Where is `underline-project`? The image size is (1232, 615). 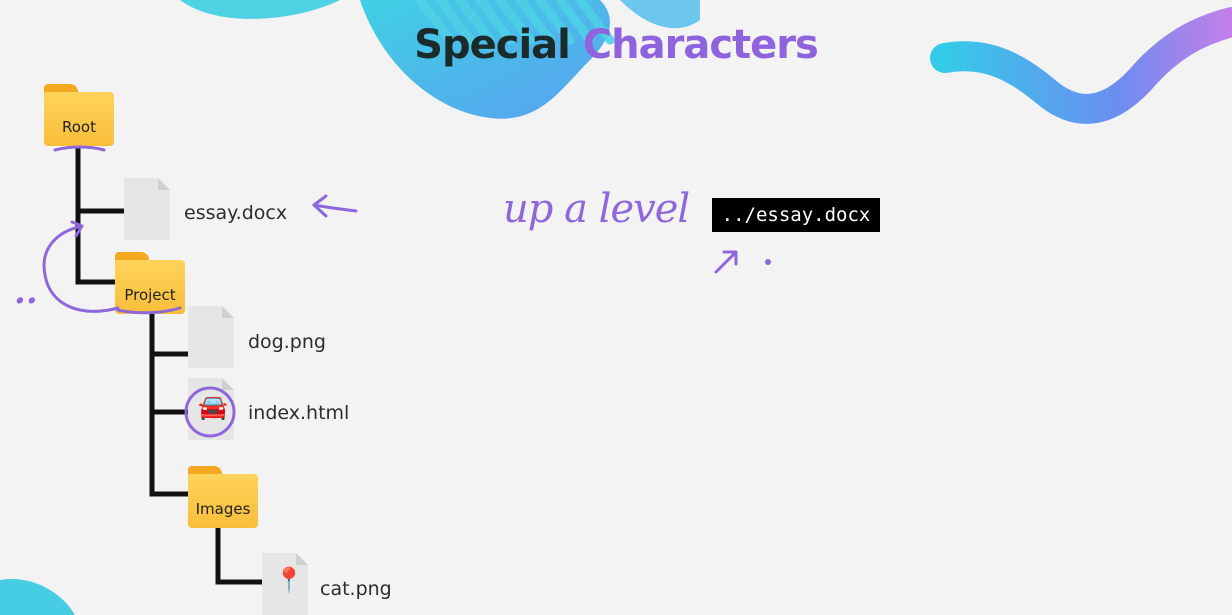 underline-project is located at coordinates (149, 310).